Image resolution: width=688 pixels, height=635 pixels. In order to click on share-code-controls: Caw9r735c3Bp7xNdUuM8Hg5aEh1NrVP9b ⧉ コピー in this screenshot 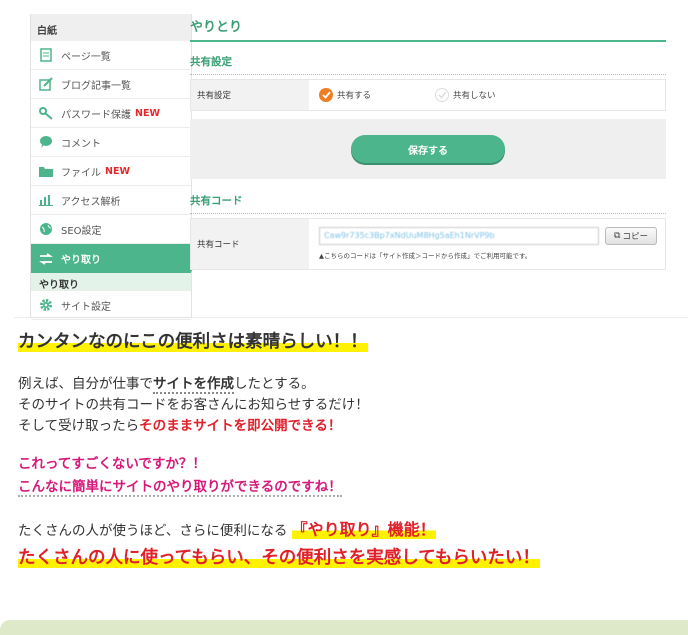, I will do `click(488, 236)`.